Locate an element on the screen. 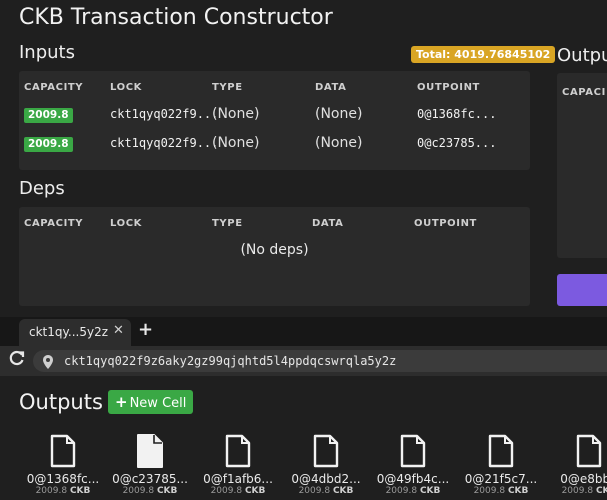 This screenshot has width=607, height=500. output-cell-item: 0@1368fc... 2009.8 CKB is located at coordinates (63, 465).